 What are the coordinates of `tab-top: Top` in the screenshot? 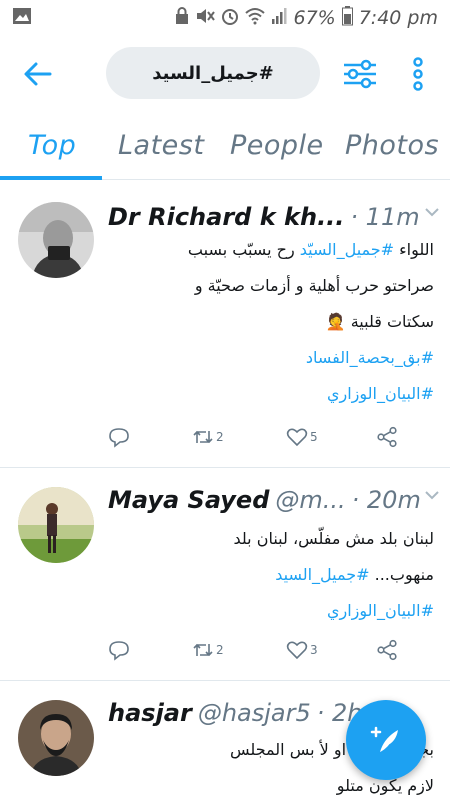 It's located at (52, 145).